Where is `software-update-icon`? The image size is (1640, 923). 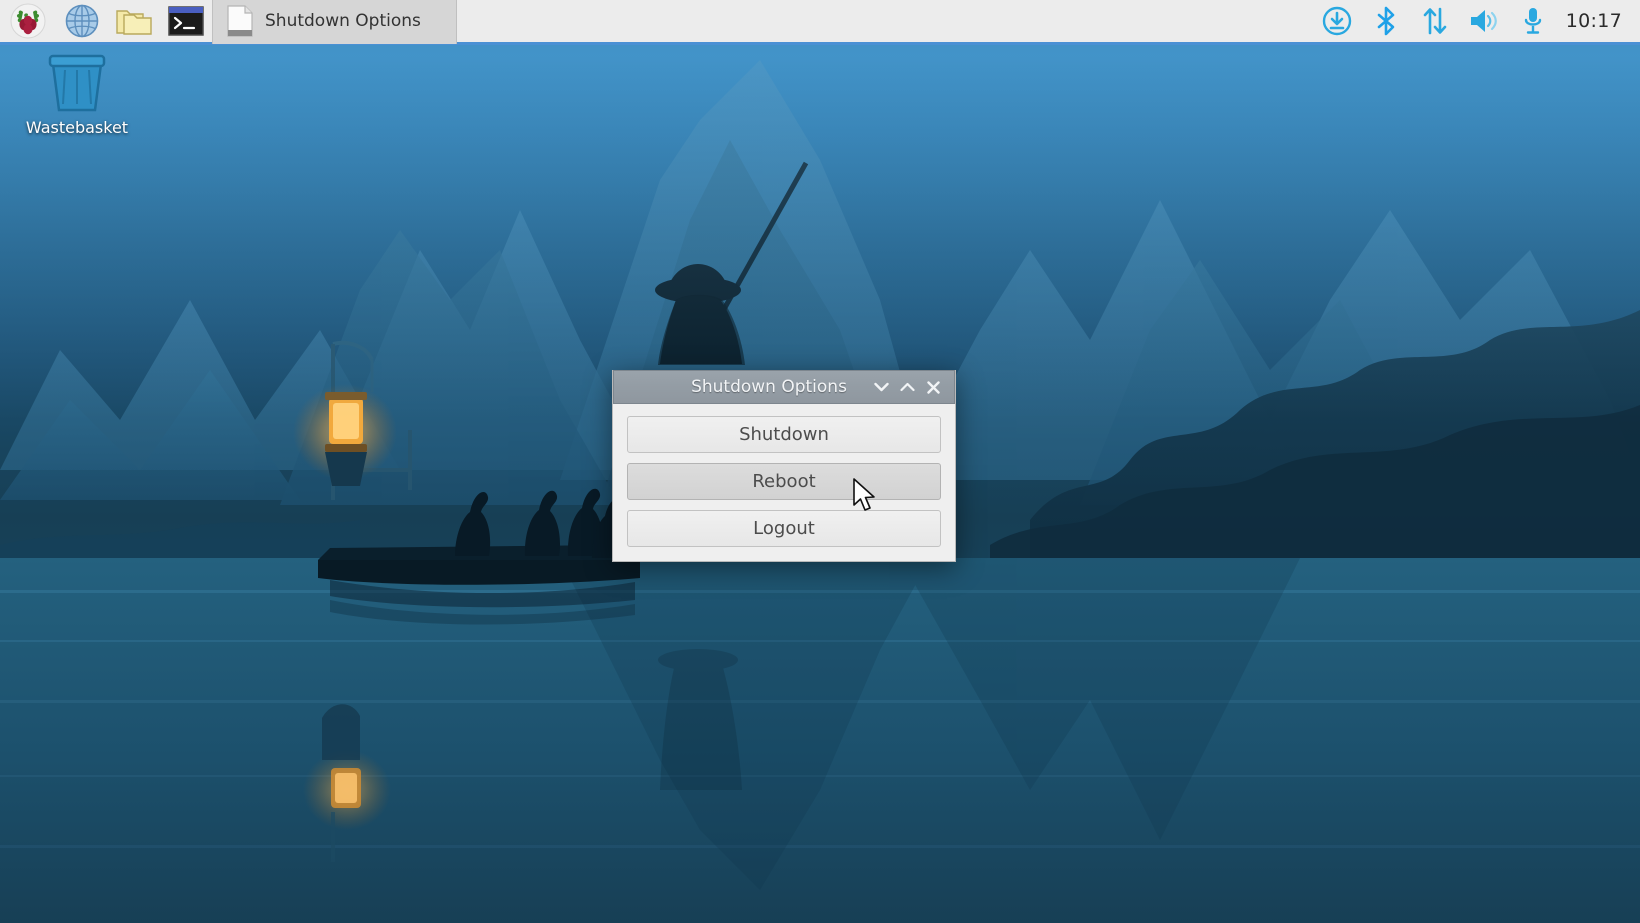
software-update-icon is located at coordinates (1337, 22).